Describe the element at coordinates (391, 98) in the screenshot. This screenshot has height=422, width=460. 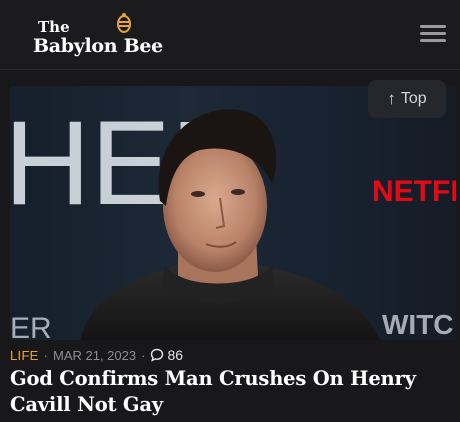
I see `arrow-up-icon: ↑` at that location.